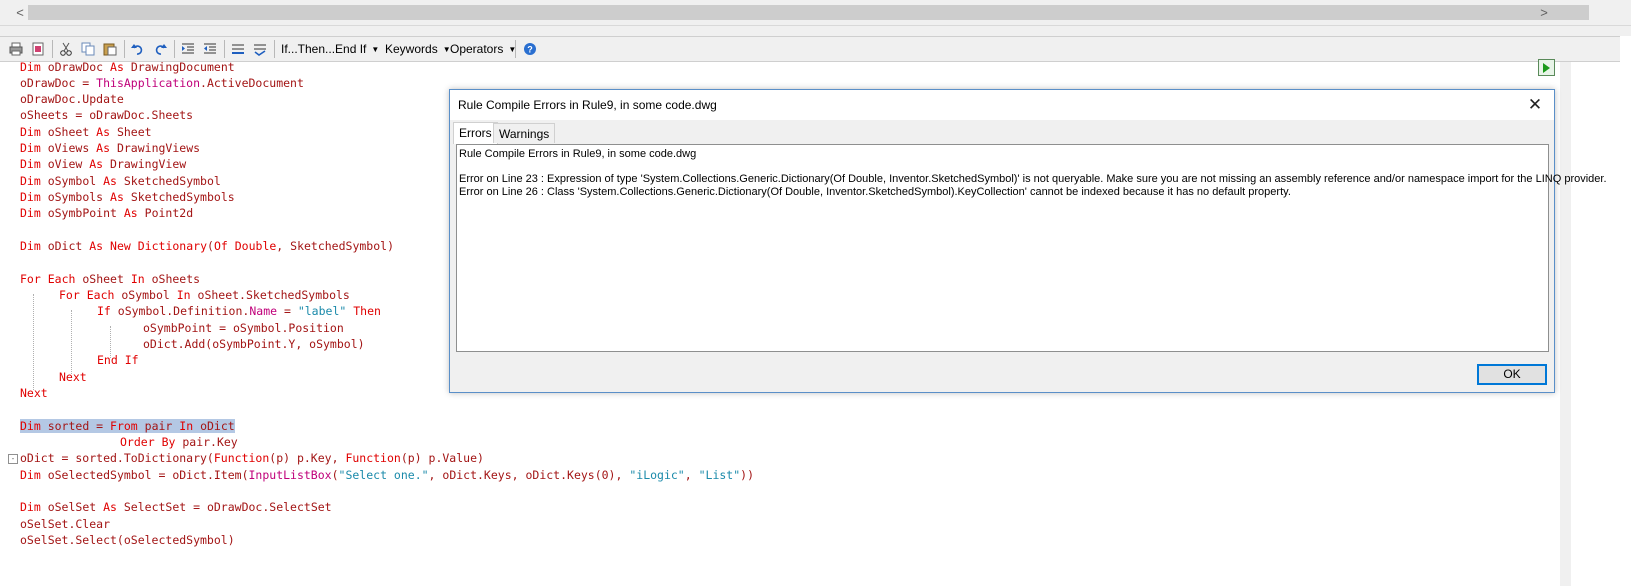 The image size is (1631, 586). Describe the element at coordinates (1546, 67) in the screenshot. I see `run-icon` at that location.